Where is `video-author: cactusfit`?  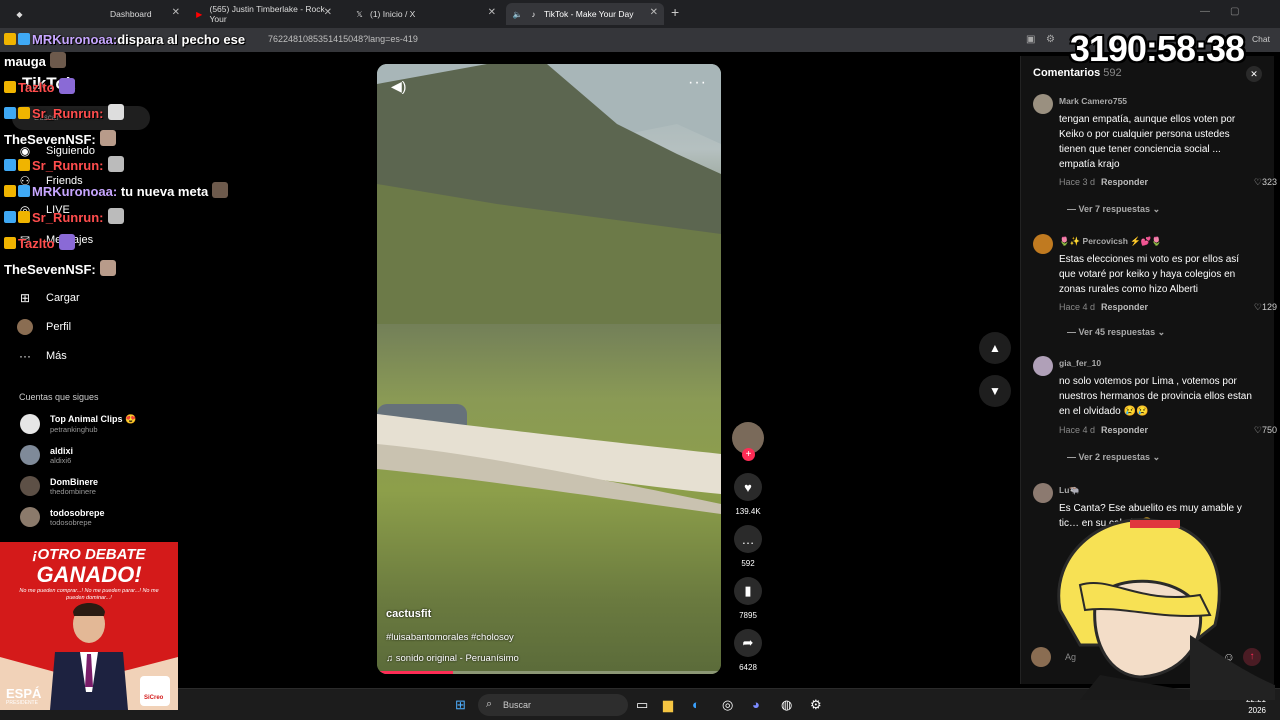 video-author: cactusfit is located at coordinates (408, 614).